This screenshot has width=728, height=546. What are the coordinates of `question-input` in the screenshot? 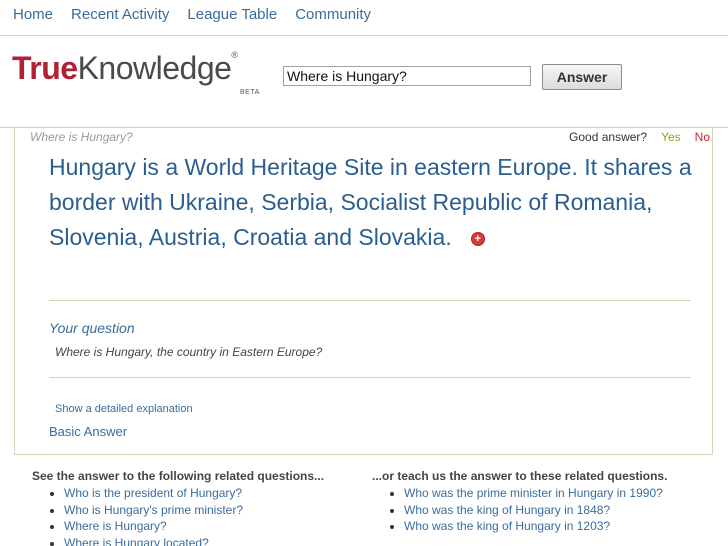 It's located at (407, 76).